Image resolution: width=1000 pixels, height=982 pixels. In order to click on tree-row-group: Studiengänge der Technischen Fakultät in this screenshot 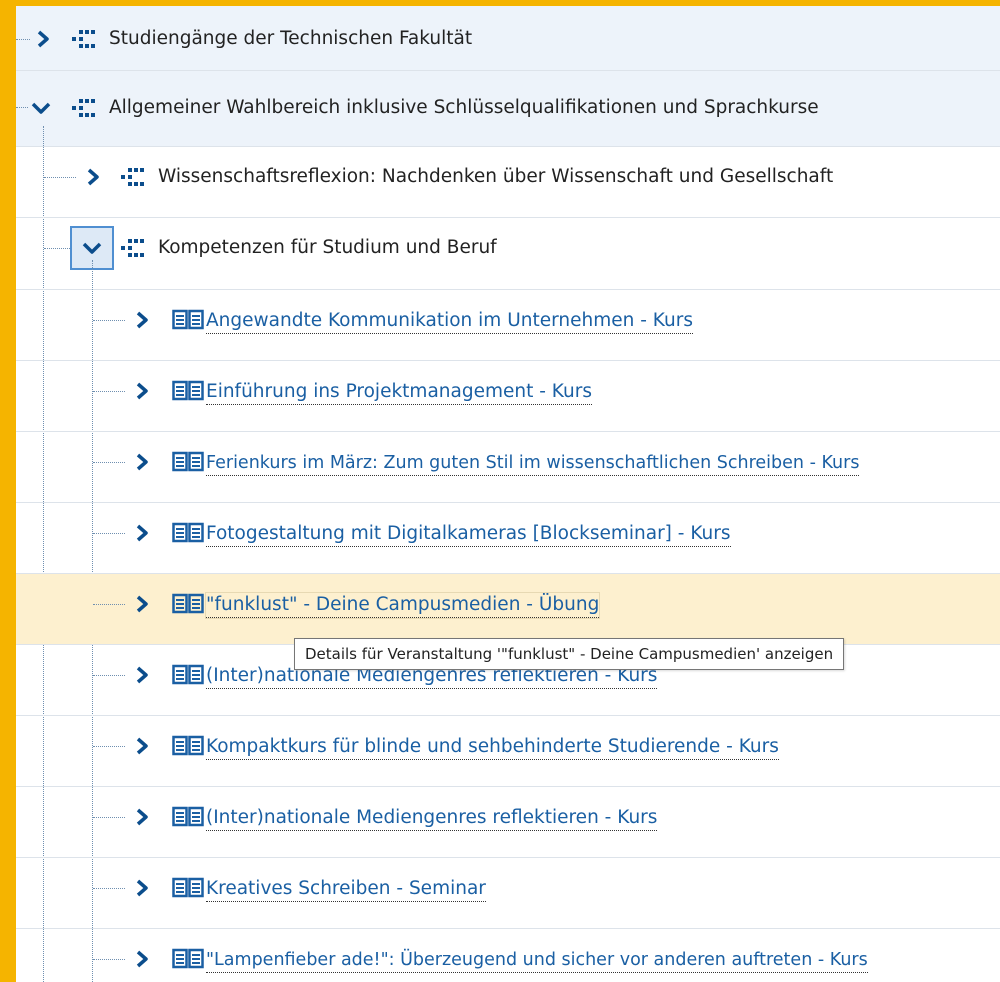, I will do `click(508, 38)`.